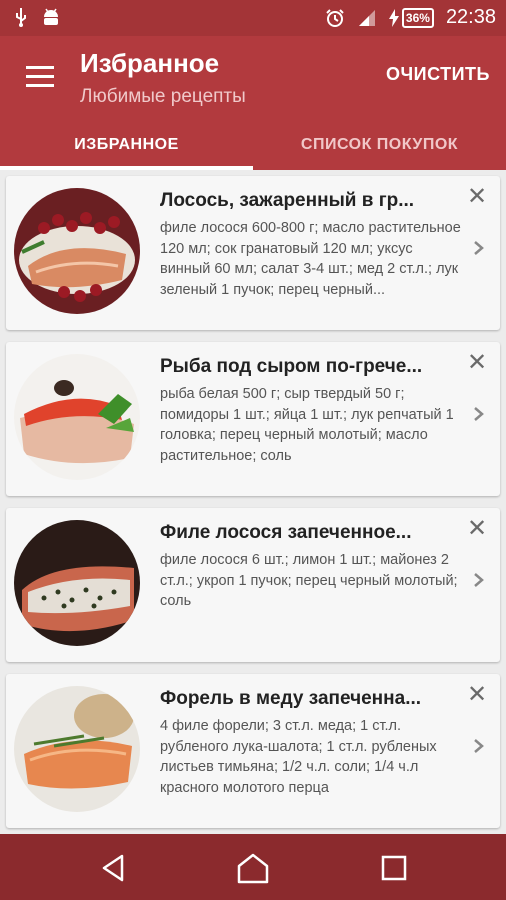 Image resolution: width=506 pixels, height=900 pixels. I want to click on tab-bar: ИЗБРАННОЕ СПИСОК ПОКУПОК, so click(253, 145).